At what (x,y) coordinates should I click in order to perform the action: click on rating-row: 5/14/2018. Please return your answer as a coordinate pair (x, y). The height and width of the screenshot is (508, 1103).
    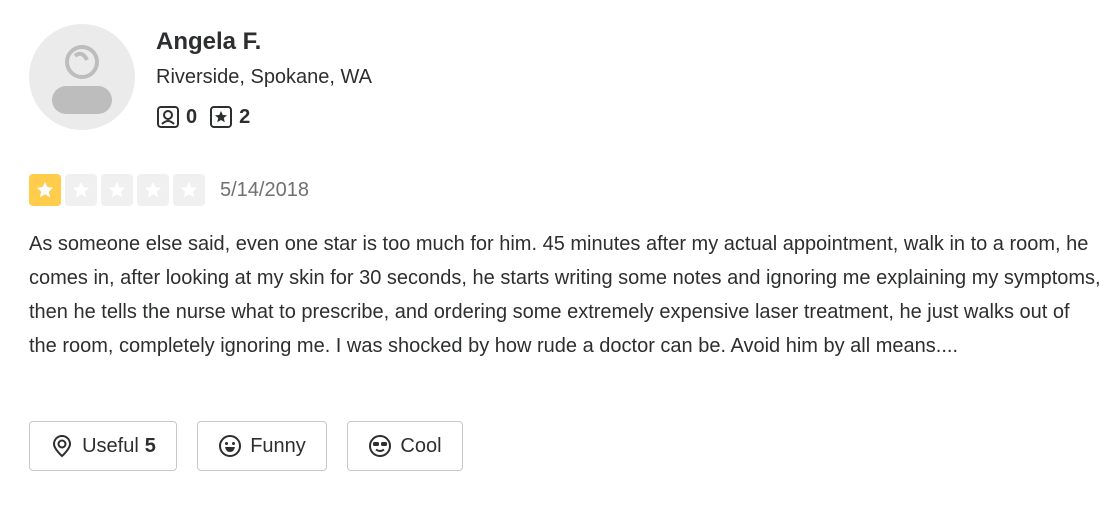
    Looking at the image, I should click on (169, 190).